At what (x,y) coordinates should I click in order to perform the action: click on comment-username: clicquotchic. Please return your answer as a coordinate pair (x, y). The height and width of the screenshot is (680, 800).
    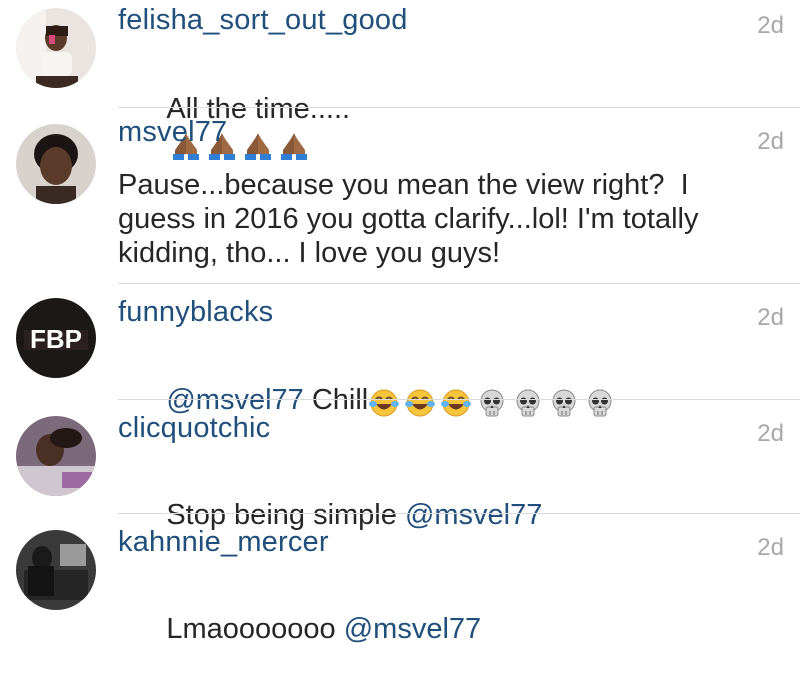
    Looking at the image, I should click on (194, 428).